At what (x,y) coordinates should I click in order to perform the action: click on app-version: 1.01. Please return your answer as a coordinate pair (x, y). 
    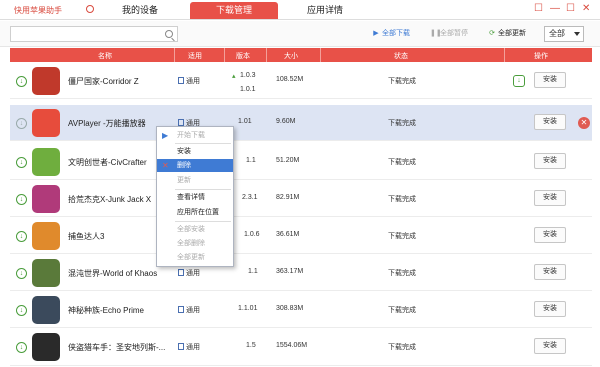
    Looking at the image, I should click on (245, 121).